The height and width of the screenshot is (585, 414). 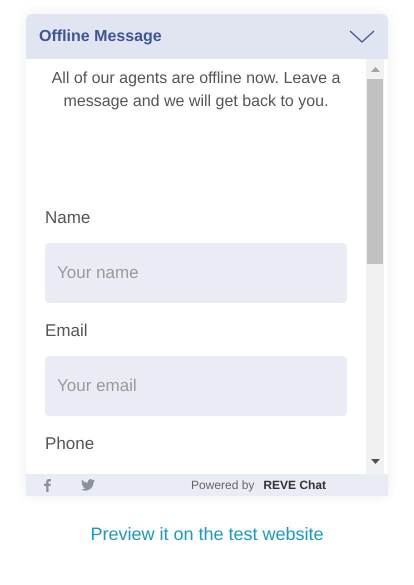 I want to click on scrollbar-thumb, so click(x=375, y=171).